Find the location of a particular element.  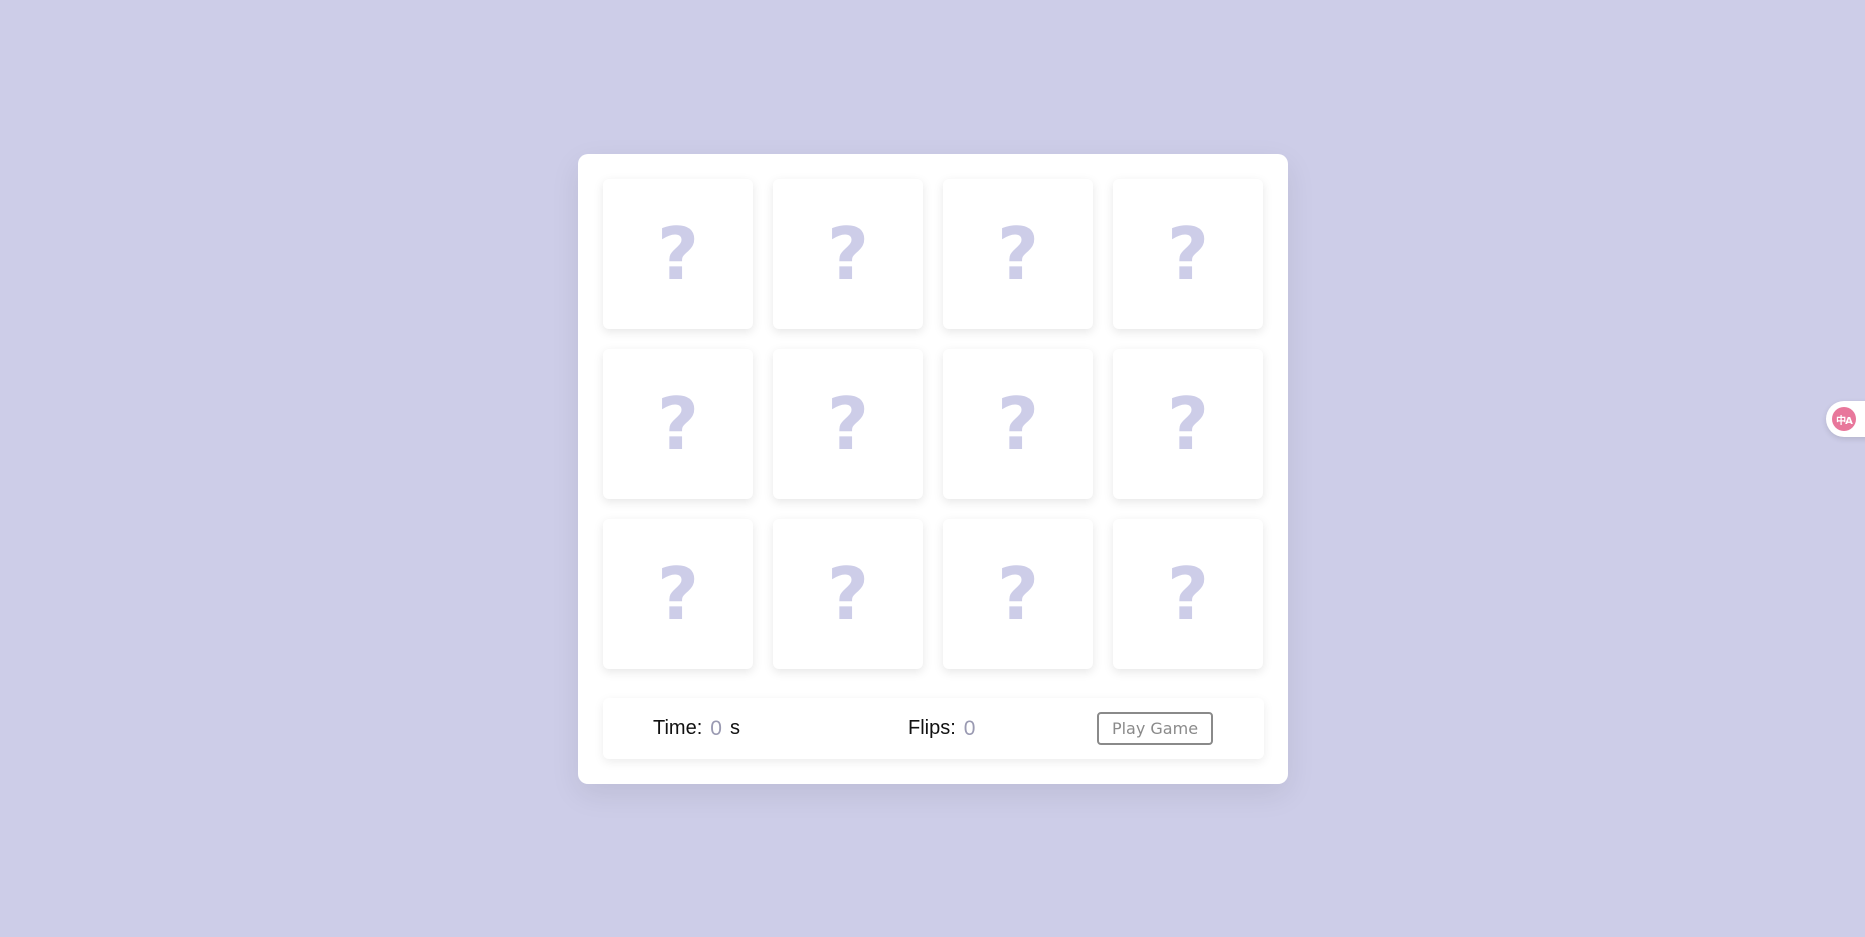

translate-widget: 中A is located at coordinates (1845, 419).